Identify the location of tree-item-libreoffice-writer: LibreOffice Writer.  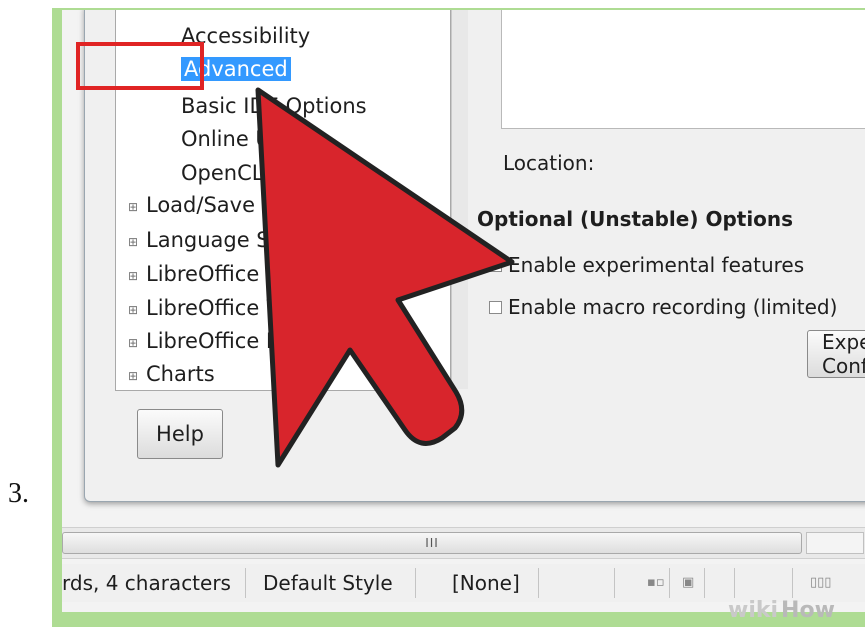
(238, 274).